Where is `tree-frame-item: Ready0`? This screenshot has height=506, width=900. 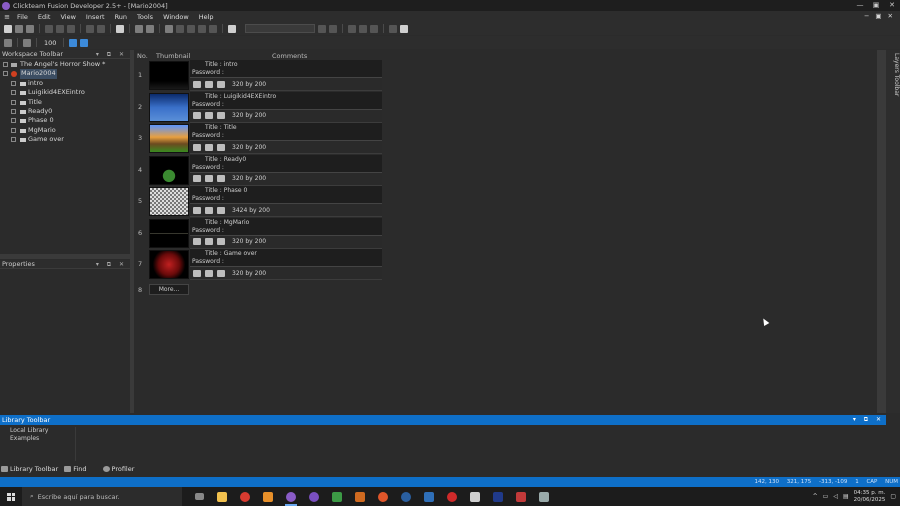 tree-frame-item: Ready0 is located at coordinates (65, 111).